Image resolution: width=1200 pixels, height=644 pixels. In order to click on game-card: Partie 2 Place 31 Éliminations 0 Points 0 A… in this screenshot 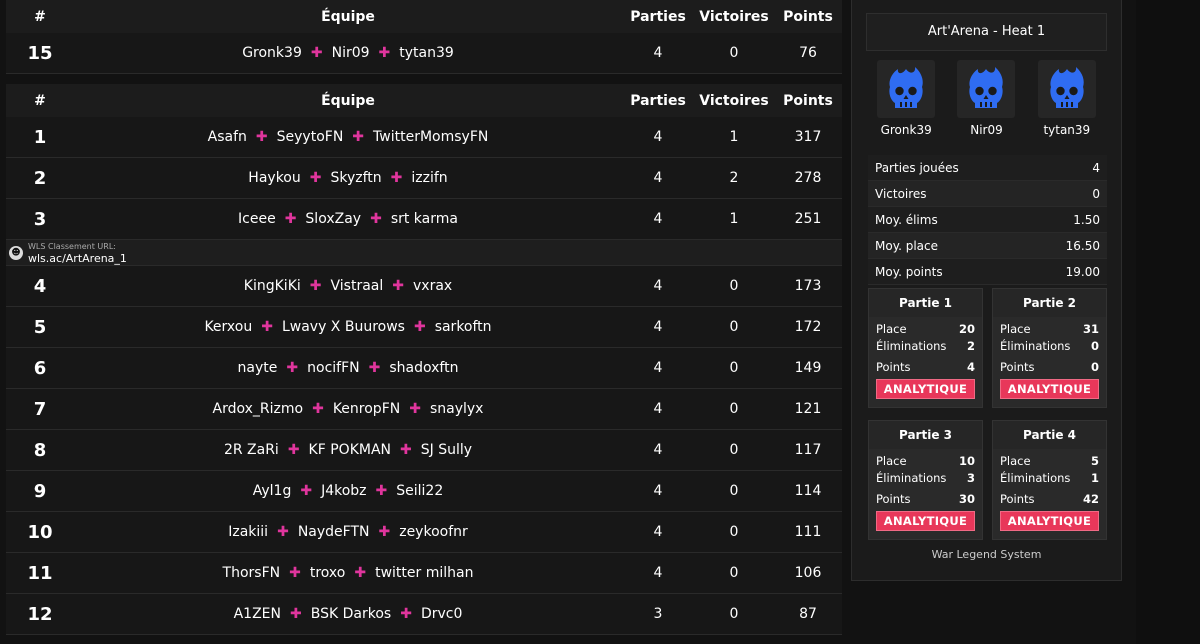, I will do `click(1049, 348)`.